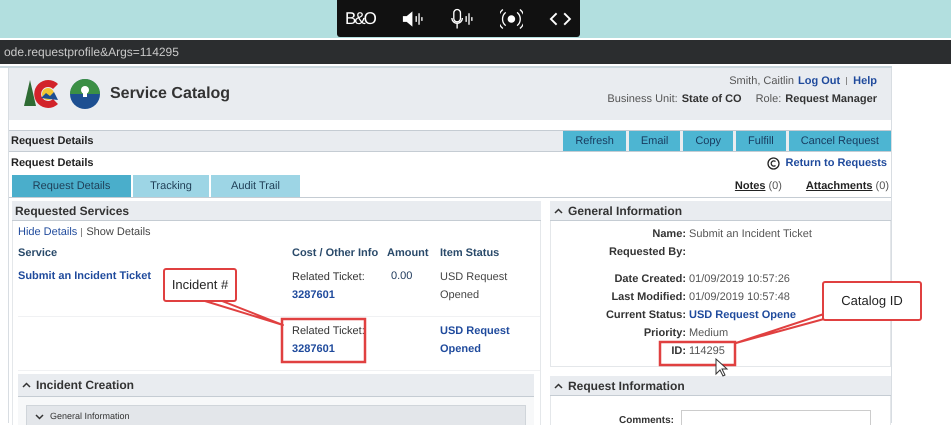 This screenshot has width=951, height=425. What do you see at coordinates (647, 252) in the screenshot?
I see `field-label: Requested By:` at bounding box center [647, 252].